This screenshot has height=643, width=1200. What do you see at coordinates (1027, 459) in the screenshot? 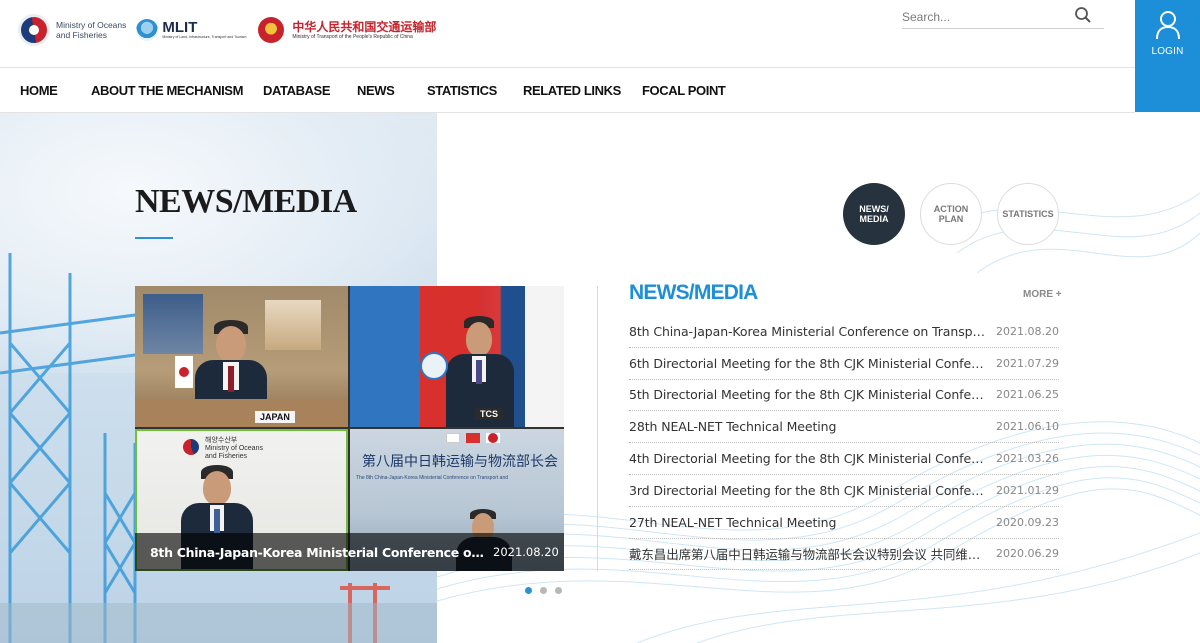
I see `news-item-date: 2021.03.26` at bounding box center [1027, 459].